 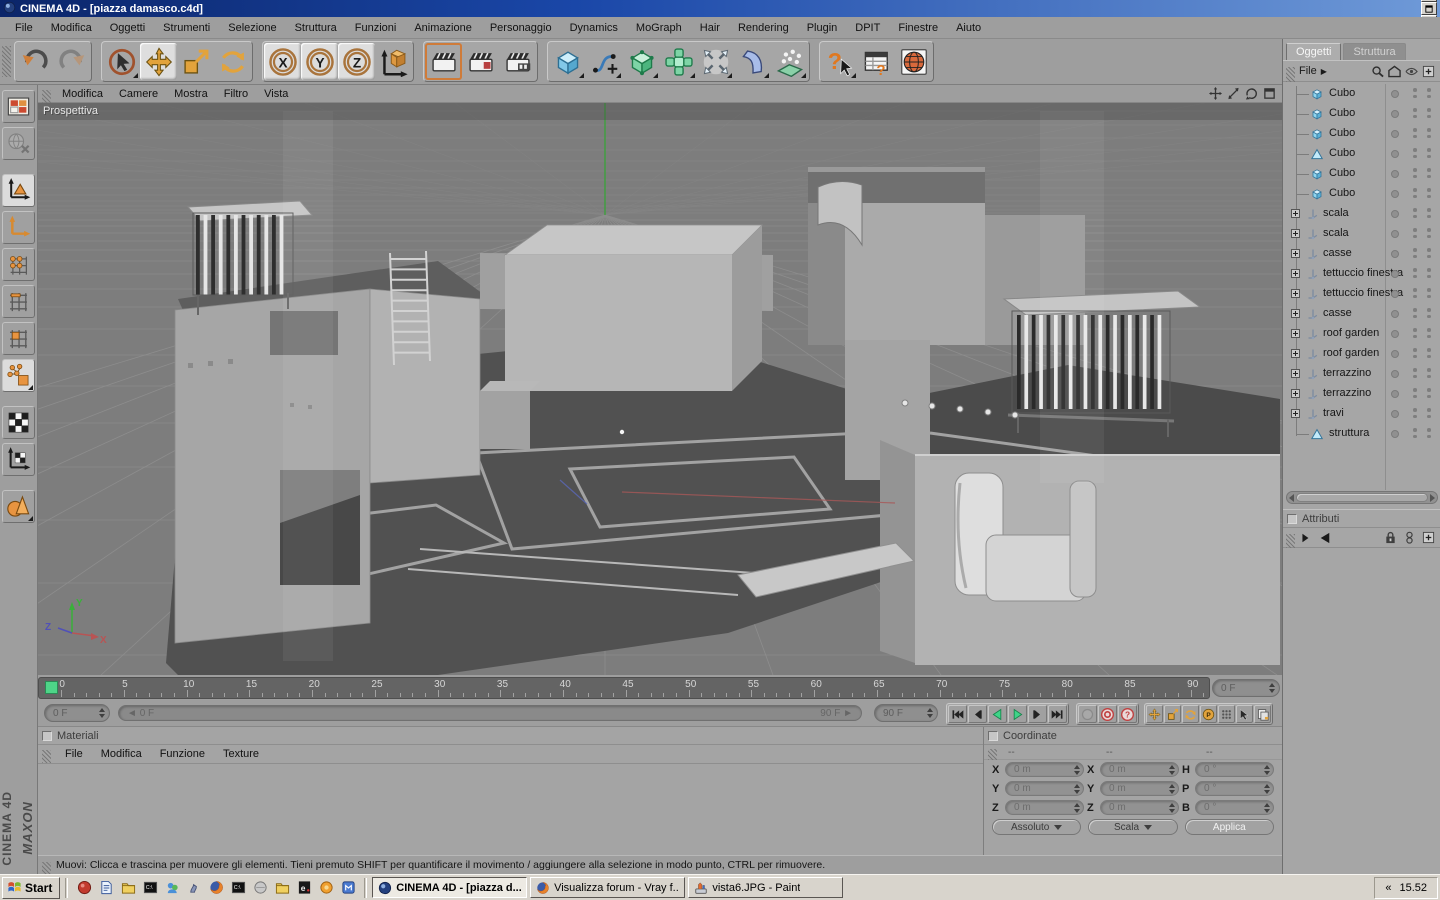 What do you see at coordinates (260, 888) in the screenshot?
I see `quicklaunch-gray-app` at bounding box center [260, 888].